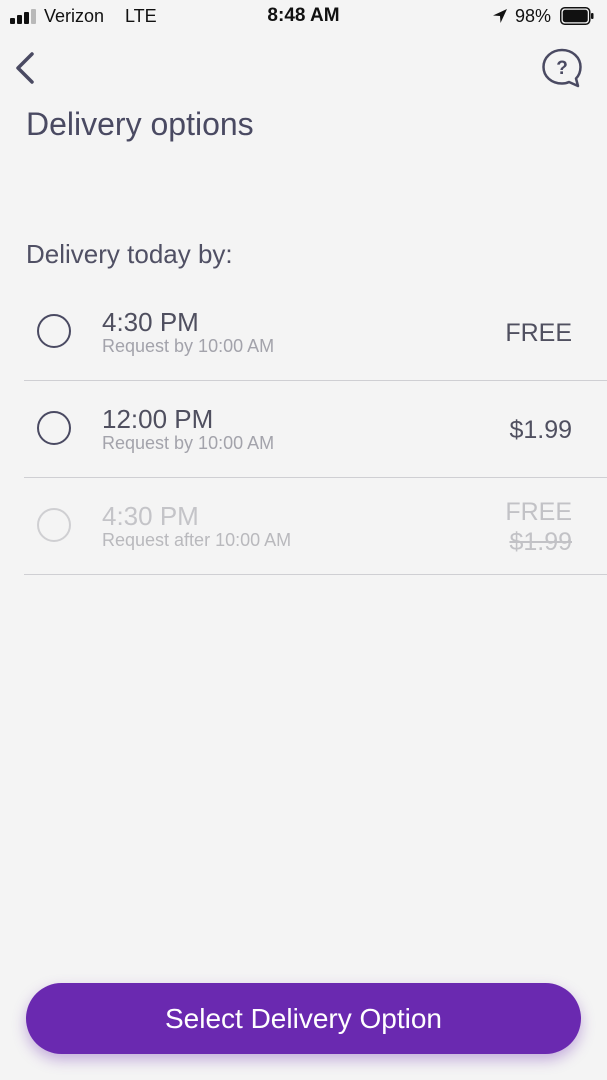 Image resolution: width=607 pixels, height=1080 pixels. I want to click on option-time: 12:00 PM, so click(158, 419).